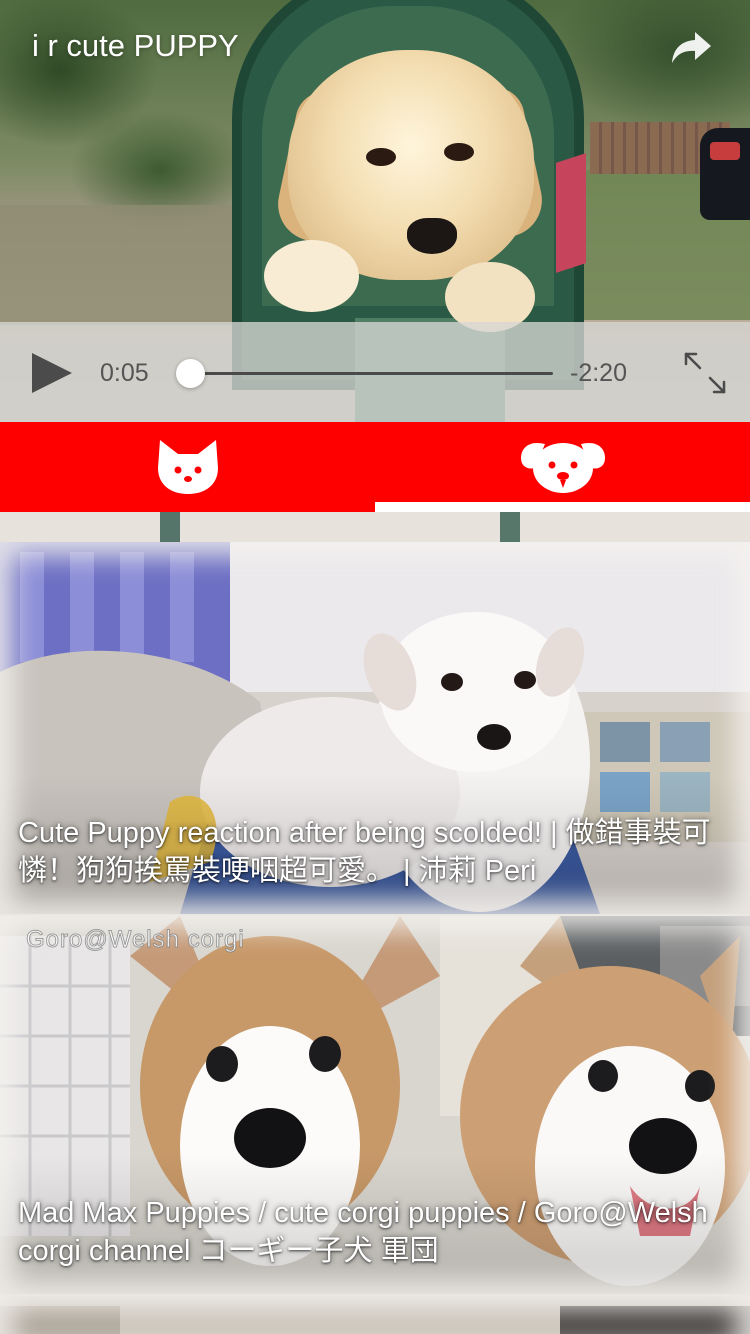 This screenshot has width=750, height=1334. I want to click on fullscreen-button, so click(705, 373).